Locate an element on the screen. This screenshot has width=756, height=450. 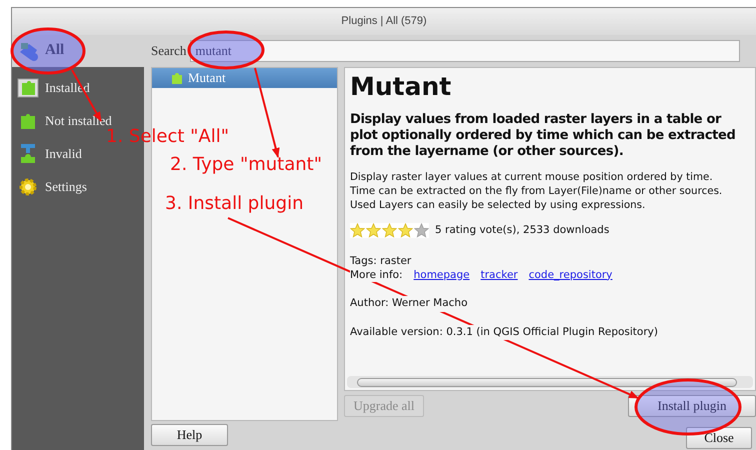
install-plugin-button: Install plugin is located at coordinates (692, 406).